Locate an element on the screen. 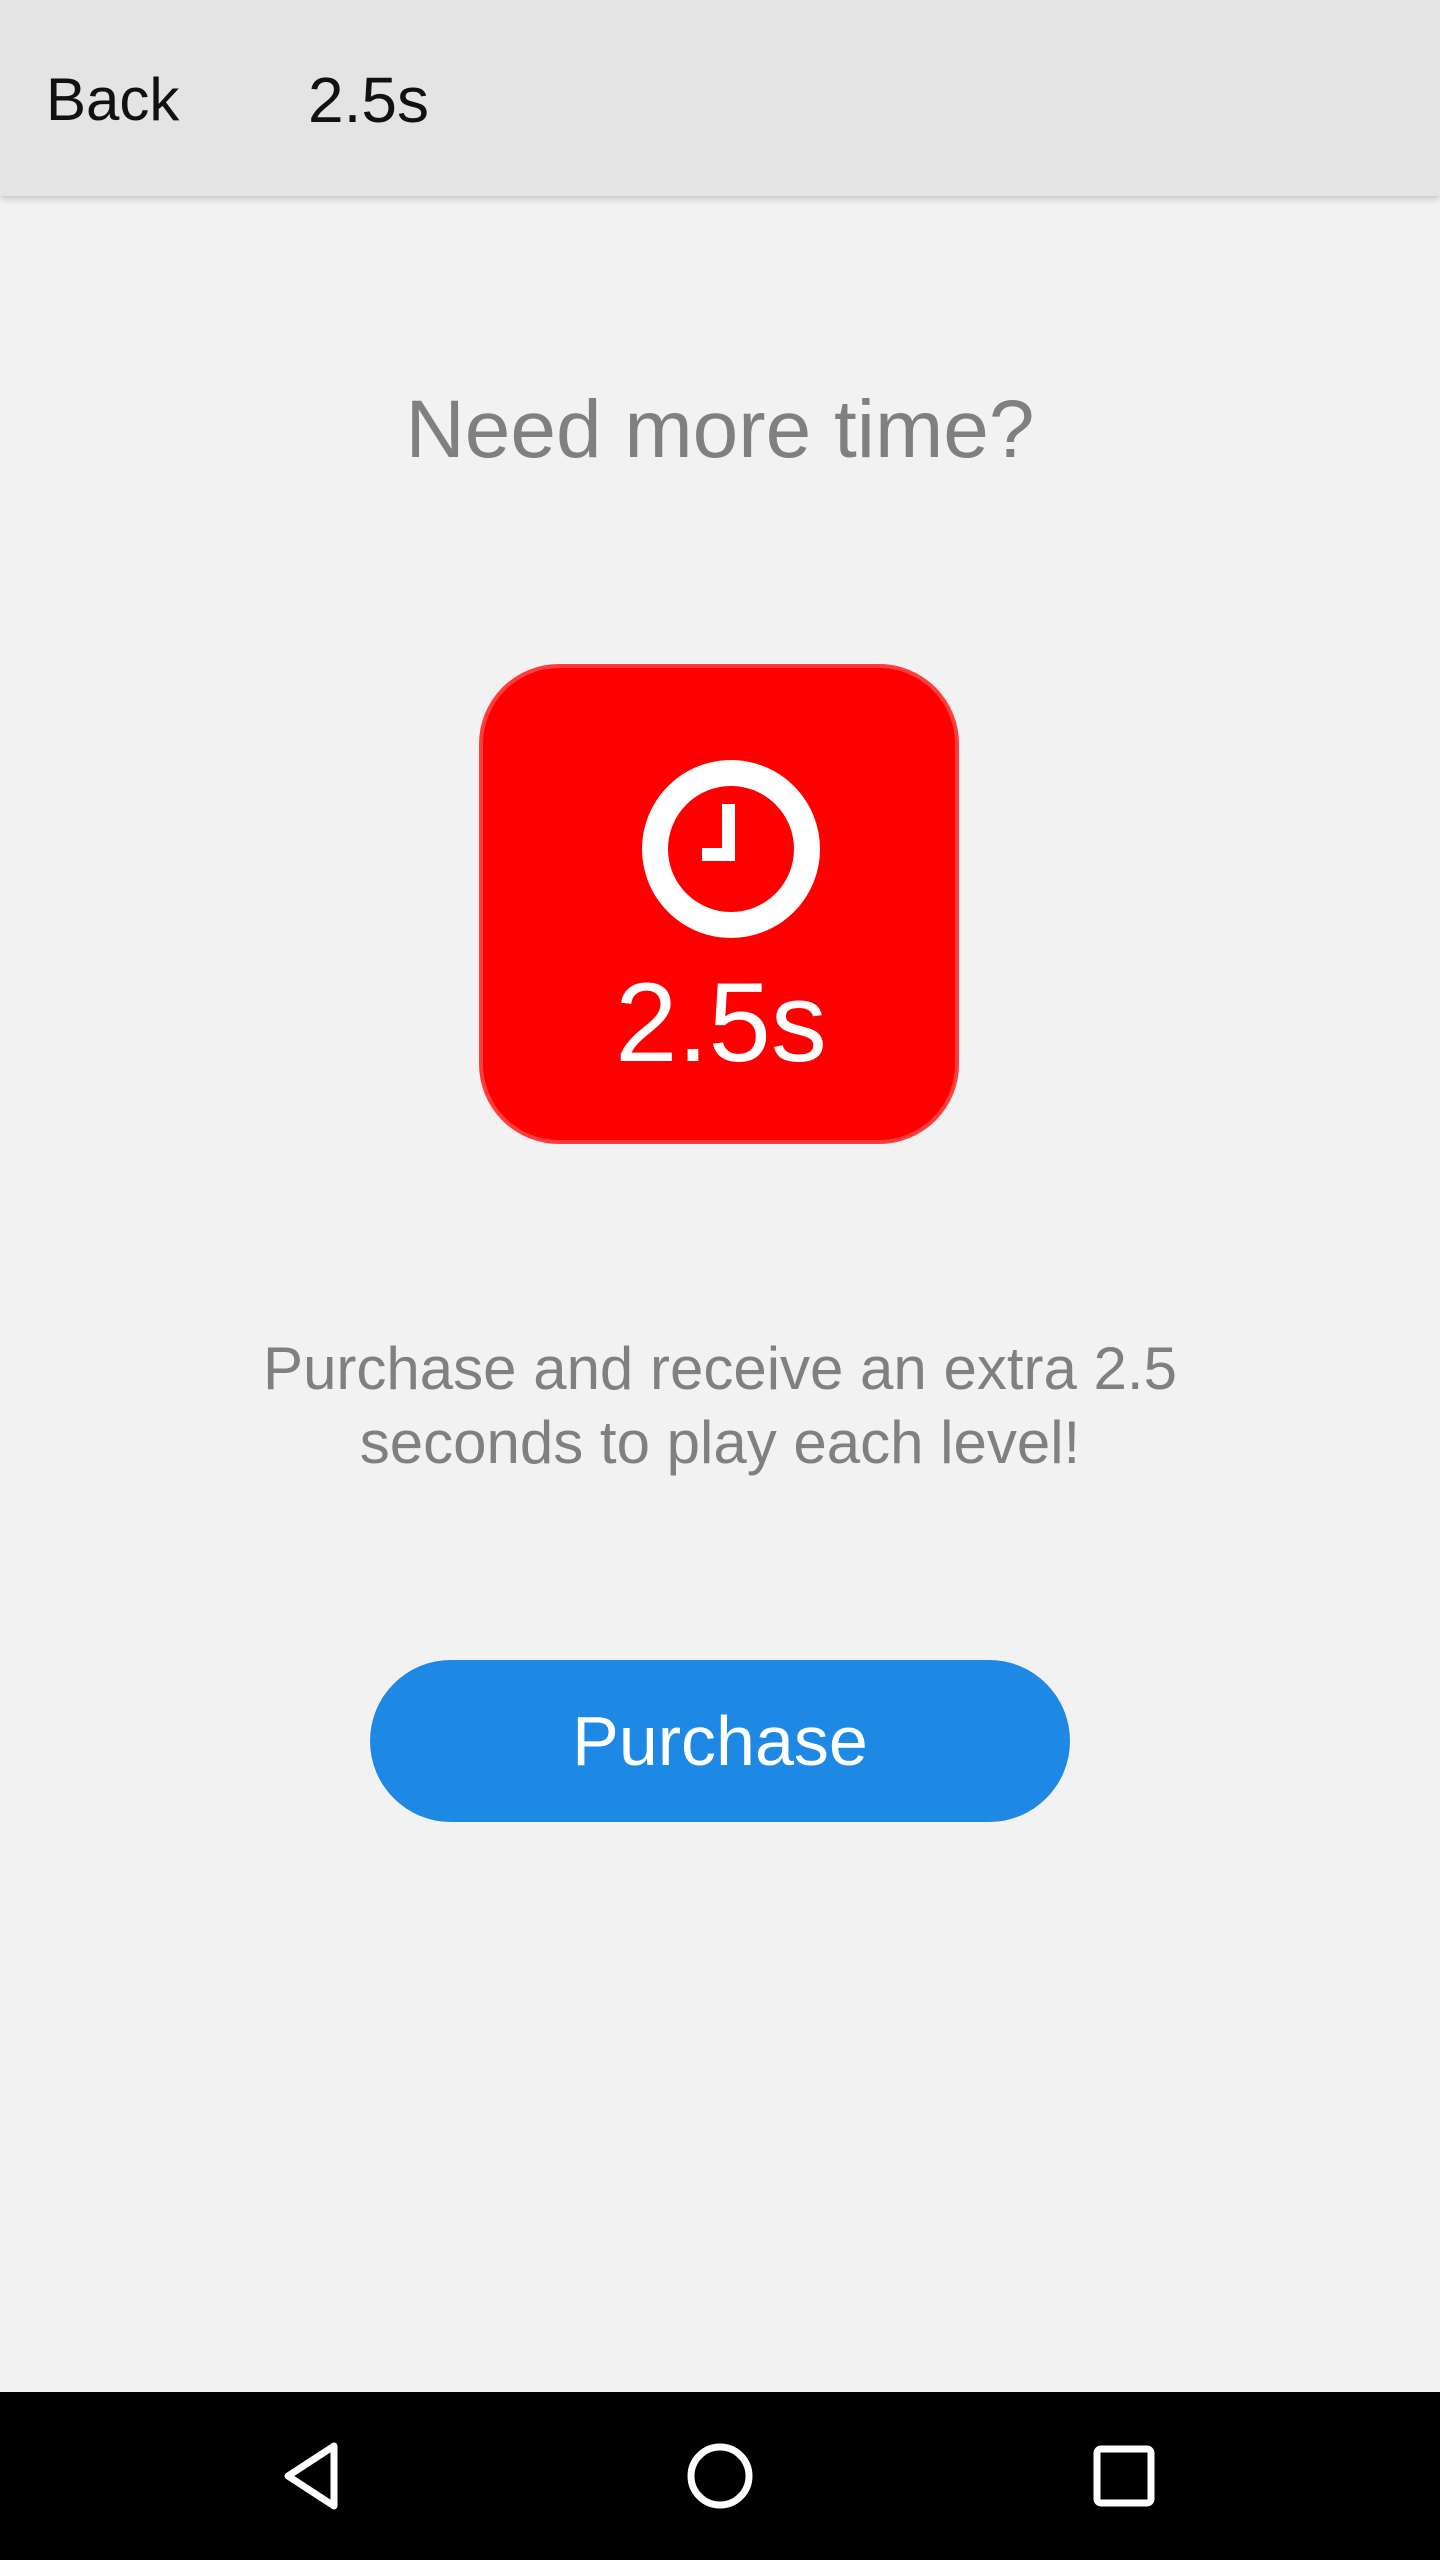  top-app-bar: Back 2.5s is located at coordinates (720, 98).